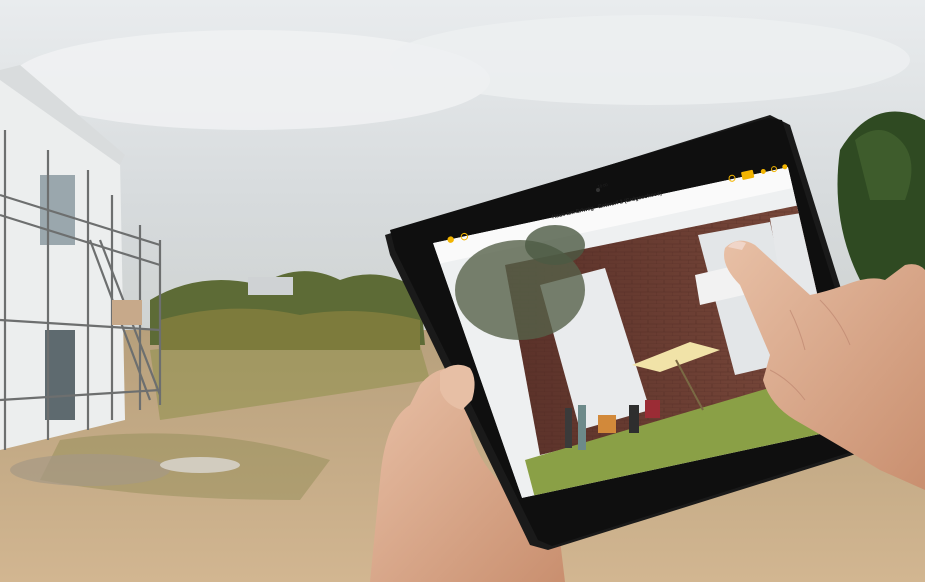 The width and height of the screenshot is (925, 582). What do you see at coordinates (270, 286) in the screenshot?
I see `distant-building` at bounding box center [270, 286].